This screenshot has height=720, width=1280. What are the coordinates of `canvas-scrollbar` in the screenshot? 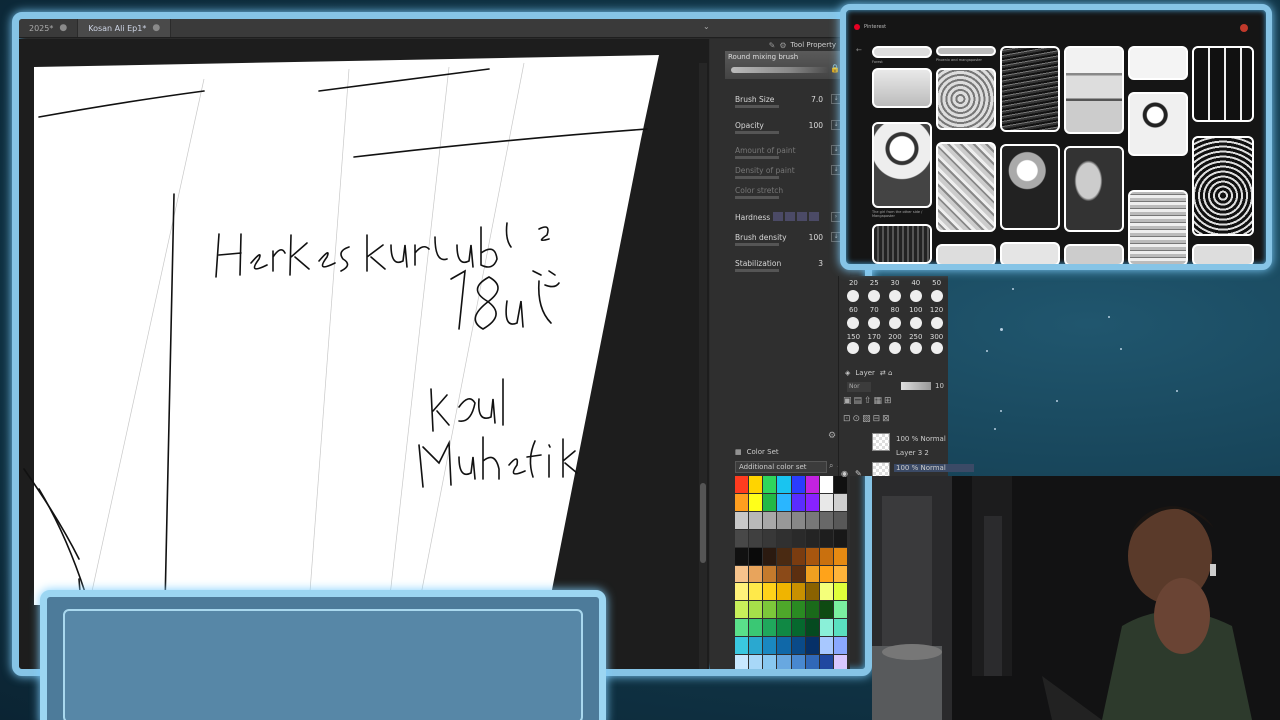 It's located at (703, 366).